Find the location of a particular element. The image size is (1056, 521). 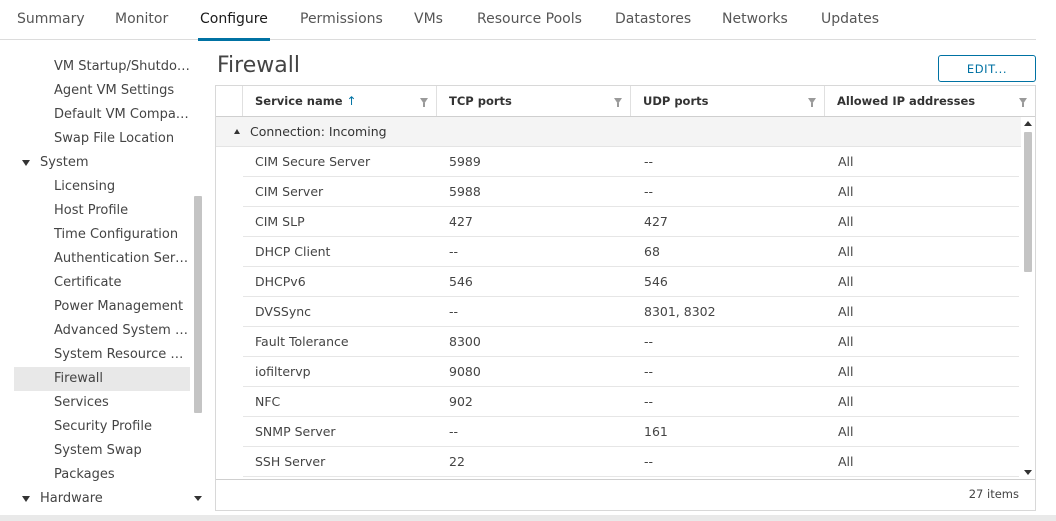

column-header-tcp-ports: TCP ports is located at coordinates (534, 101).